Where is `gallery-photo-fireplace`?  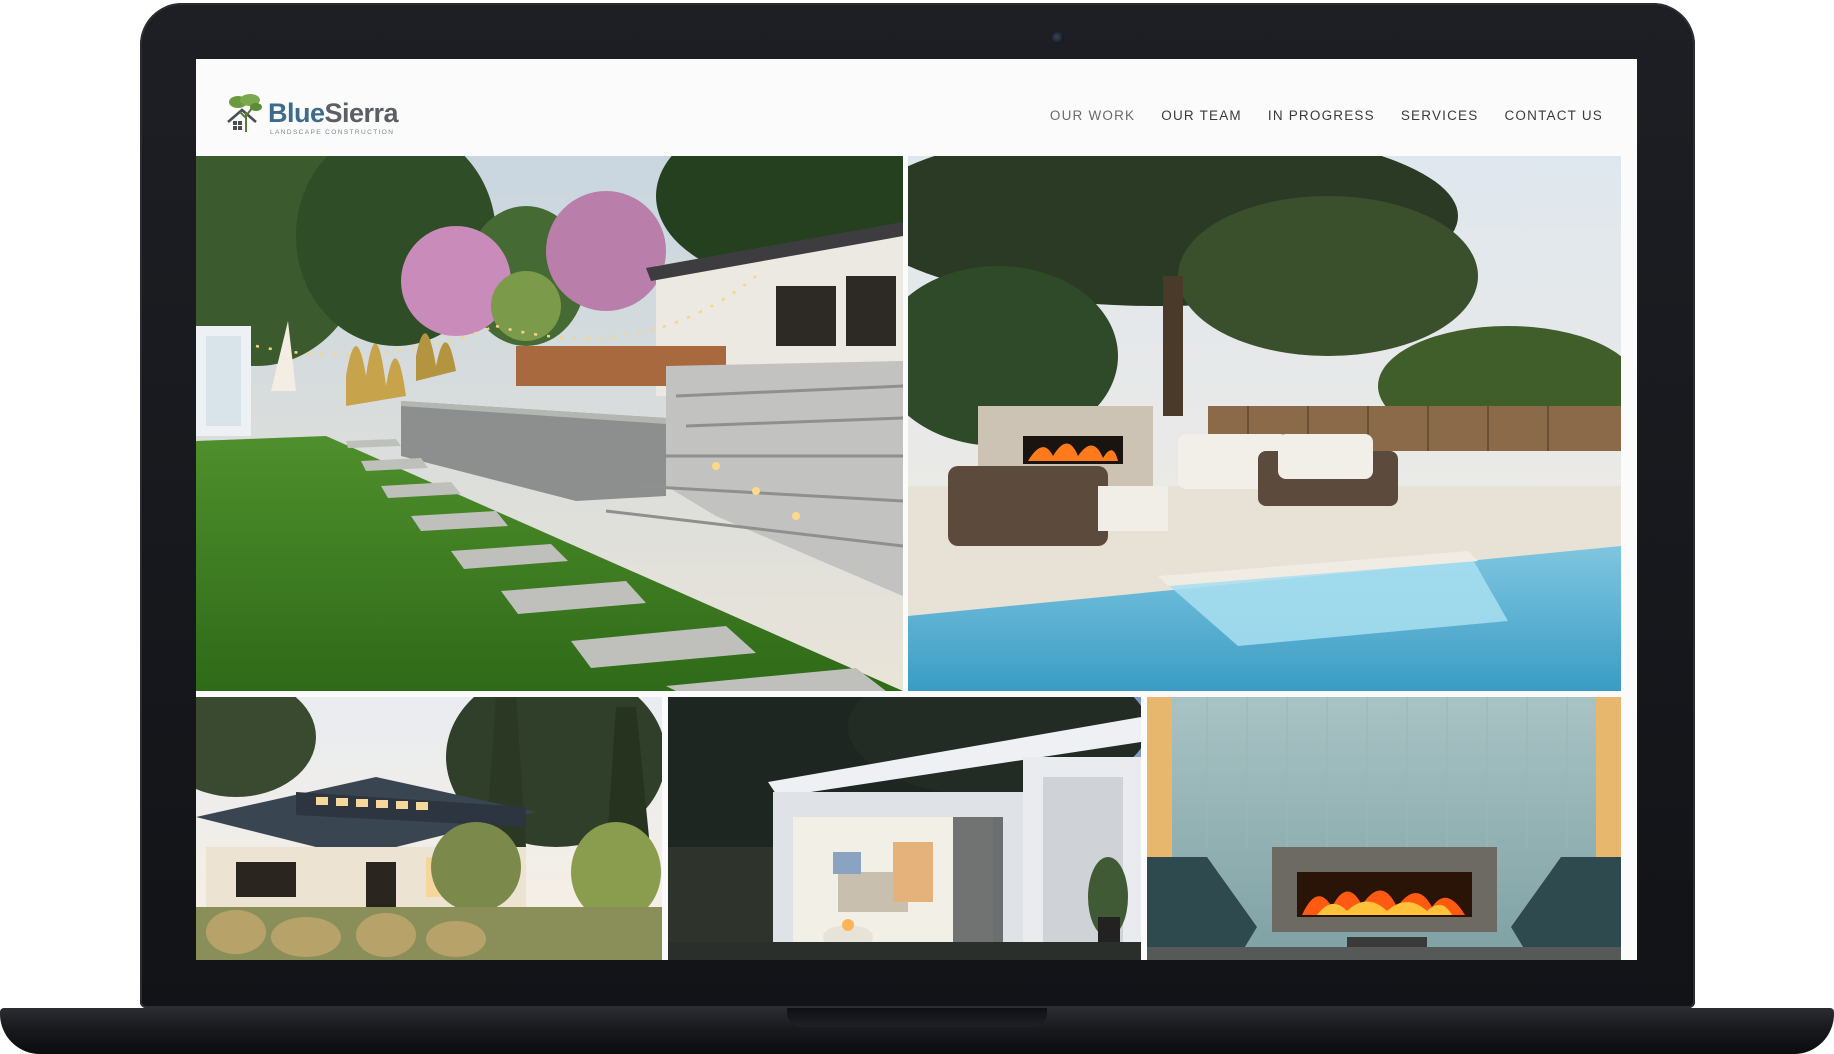
gallery-photo-fireplace is located at coordinates (1384, 828).